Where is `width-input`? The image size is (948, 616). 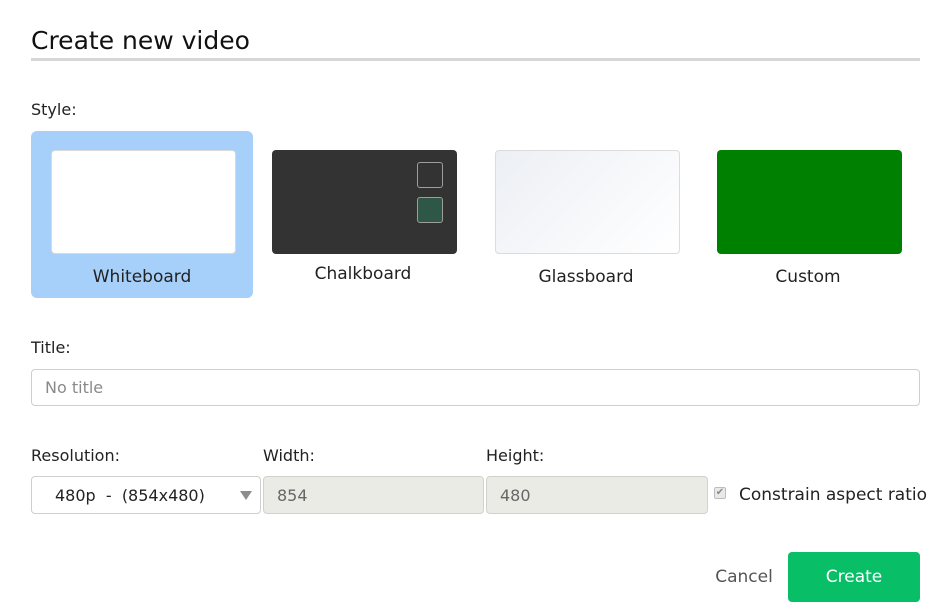 width-input is located at coordinates (373, 495).